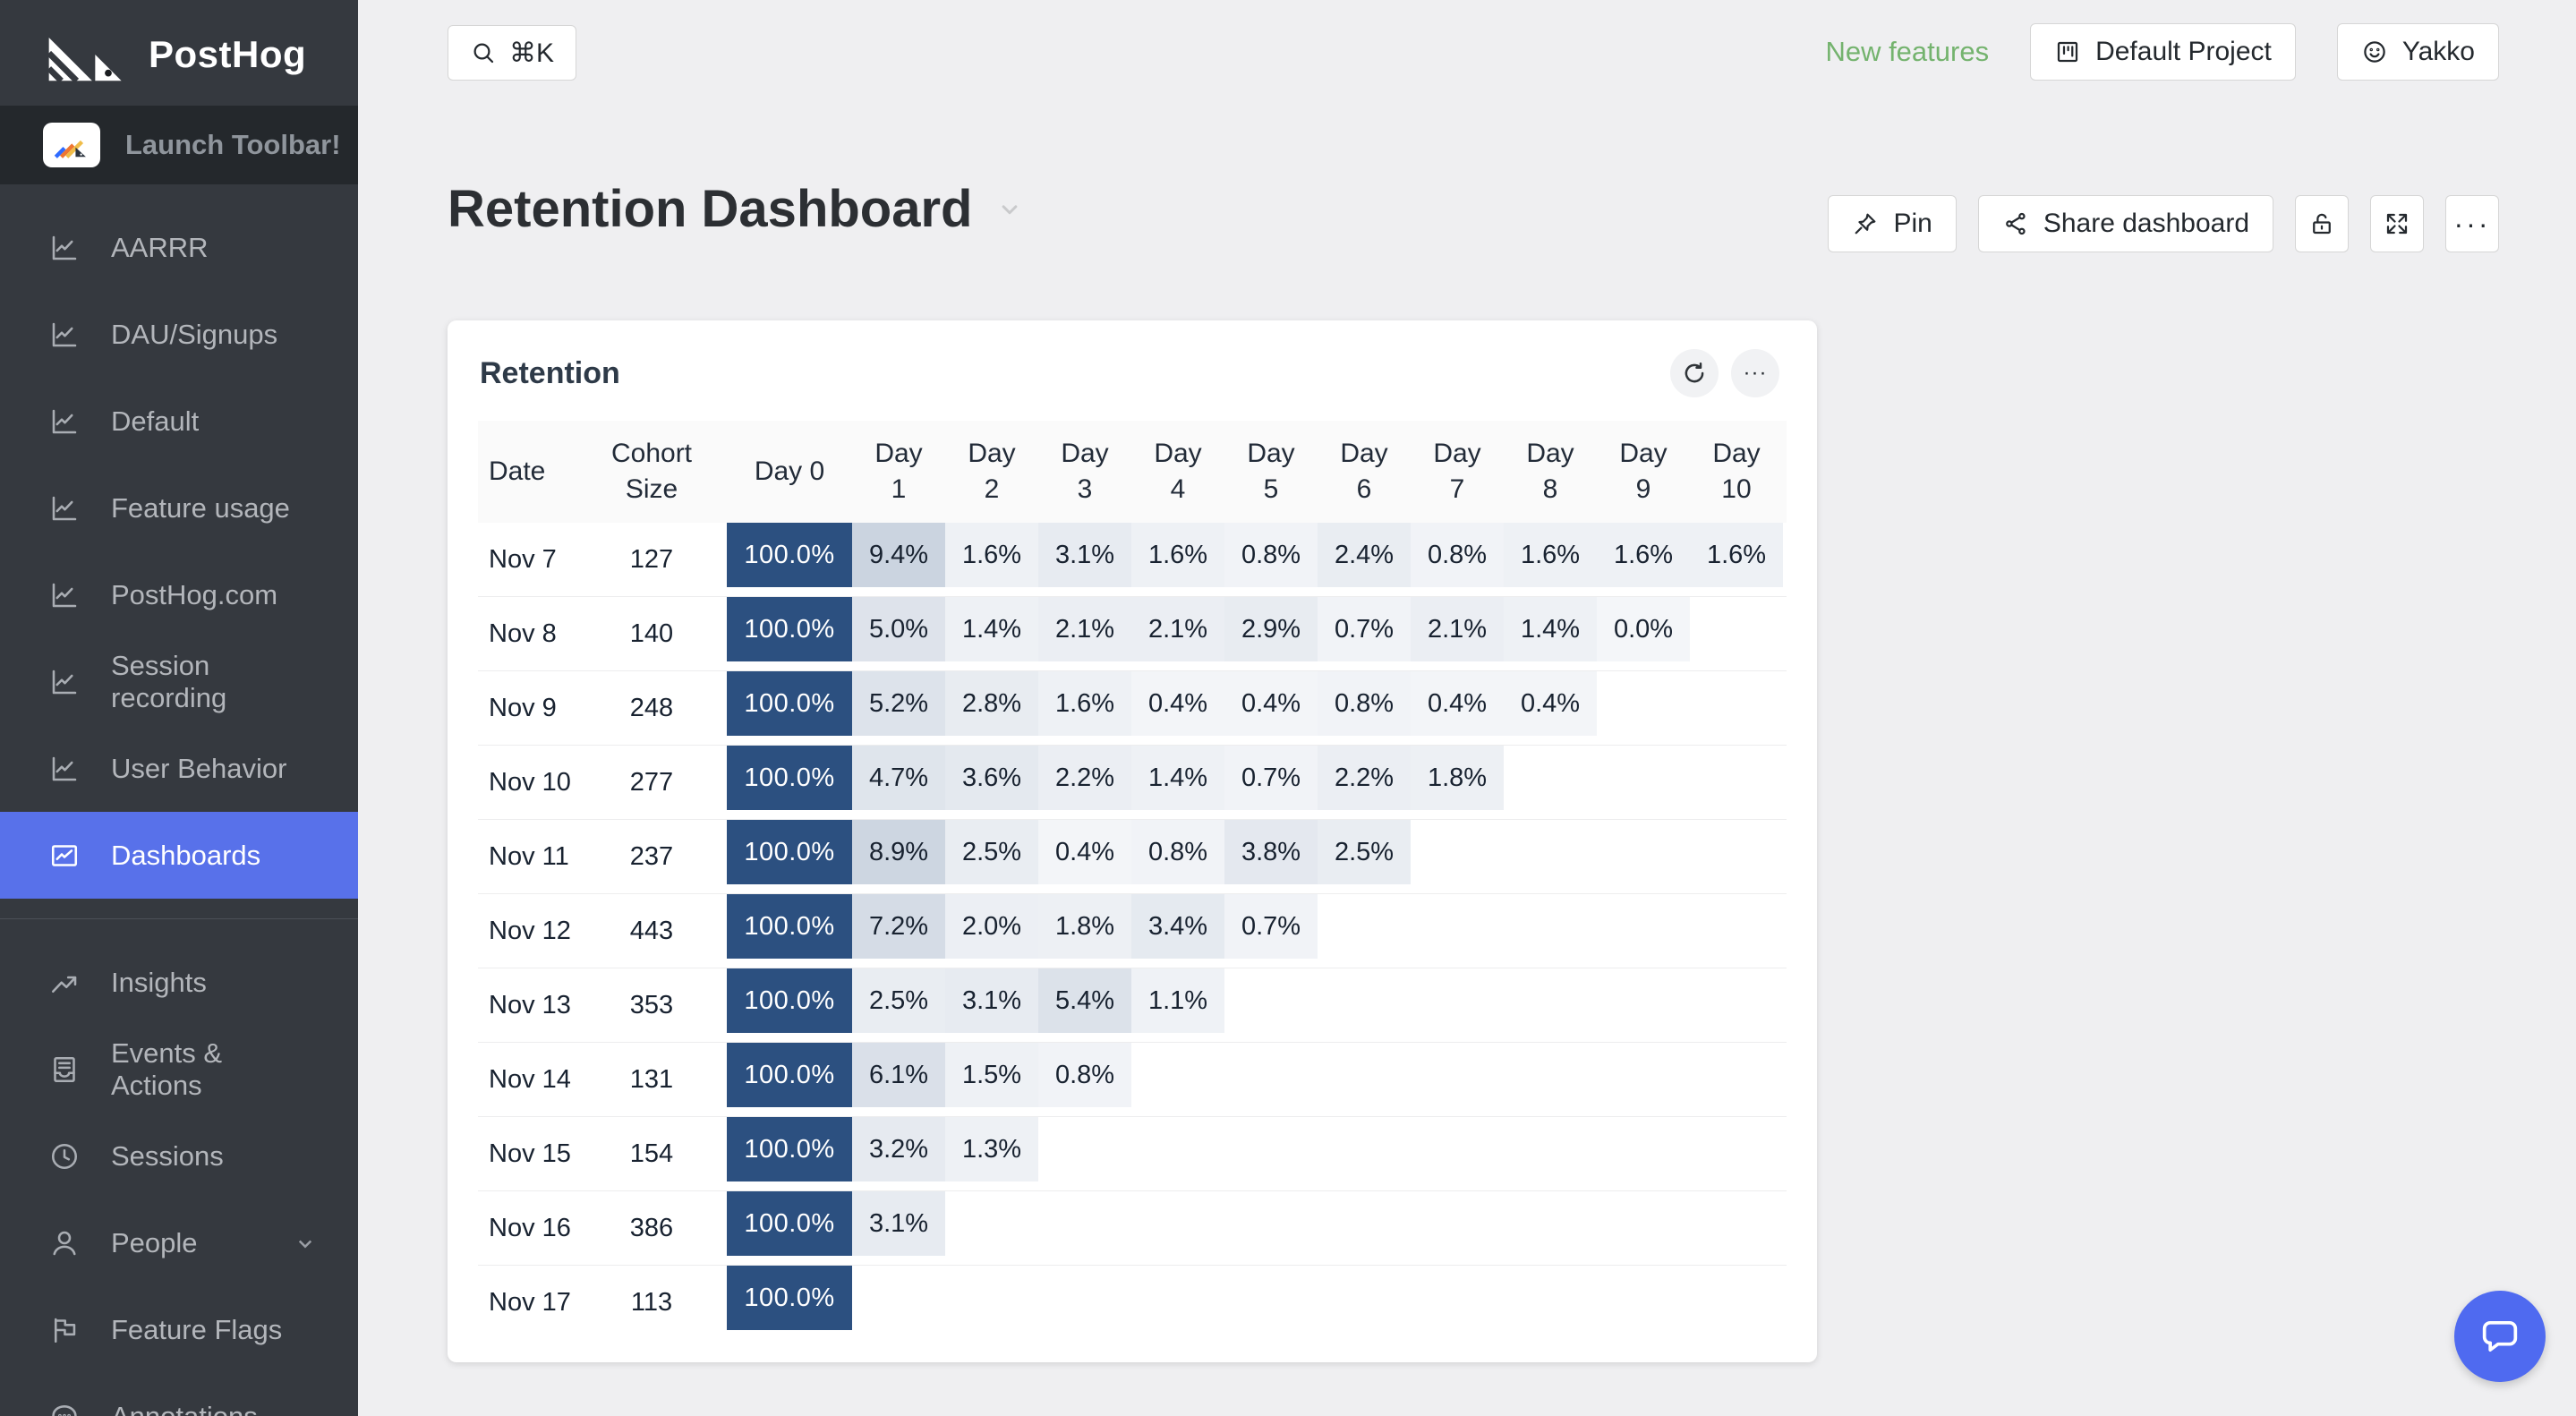  I want to click on search-icon, so click(483, 52).